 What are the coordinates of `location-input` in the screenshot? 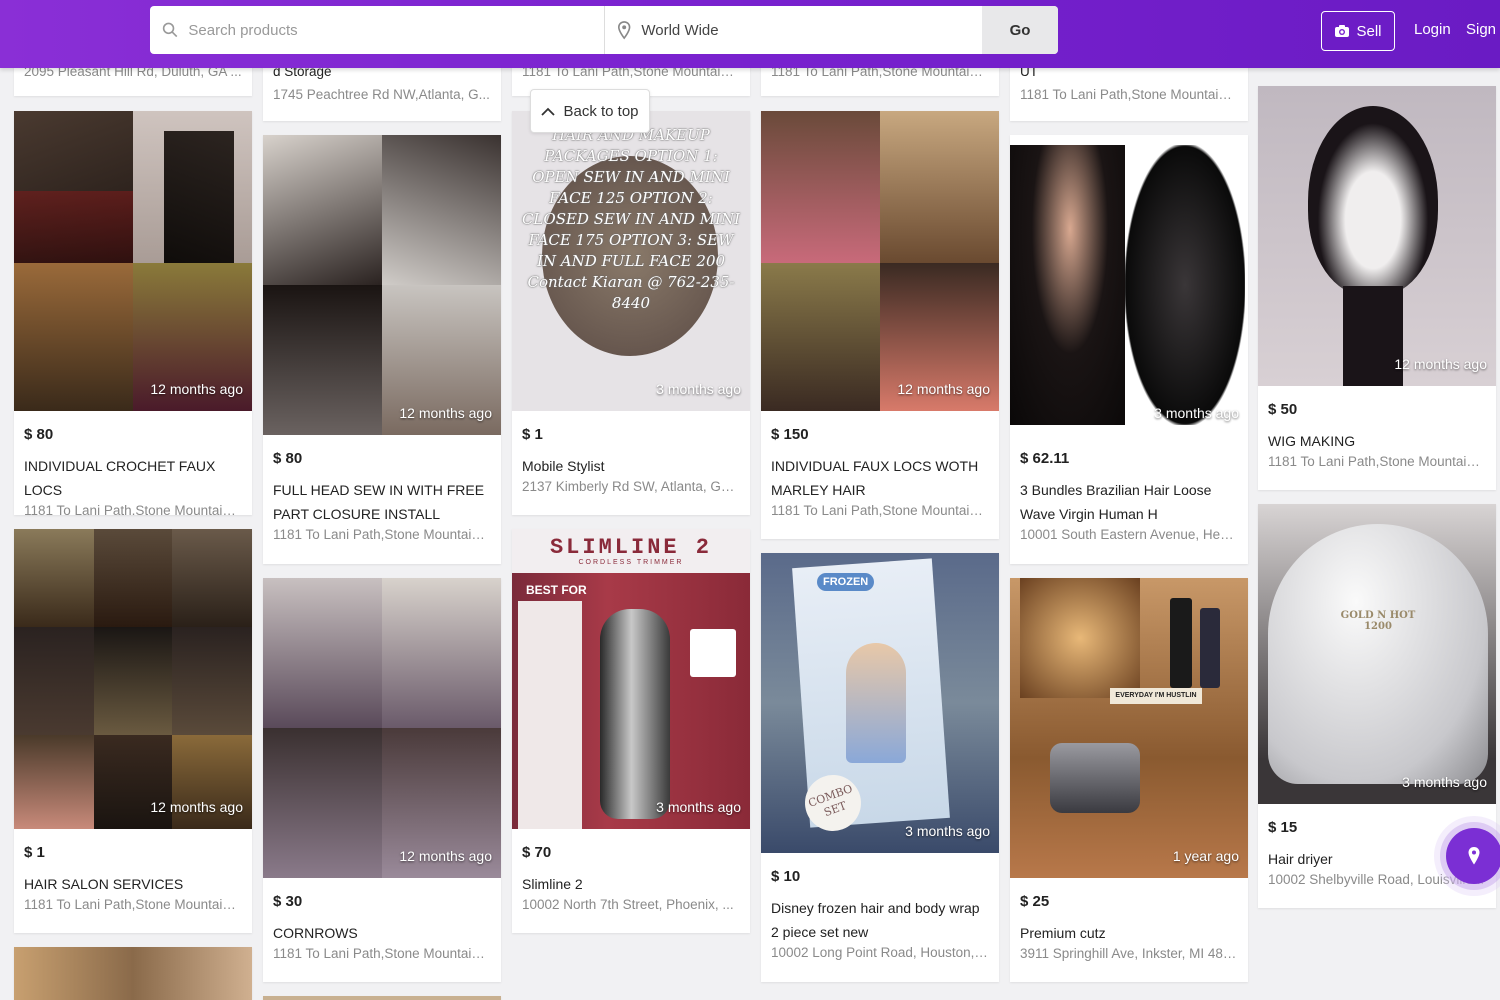 It's located at (810, 30).